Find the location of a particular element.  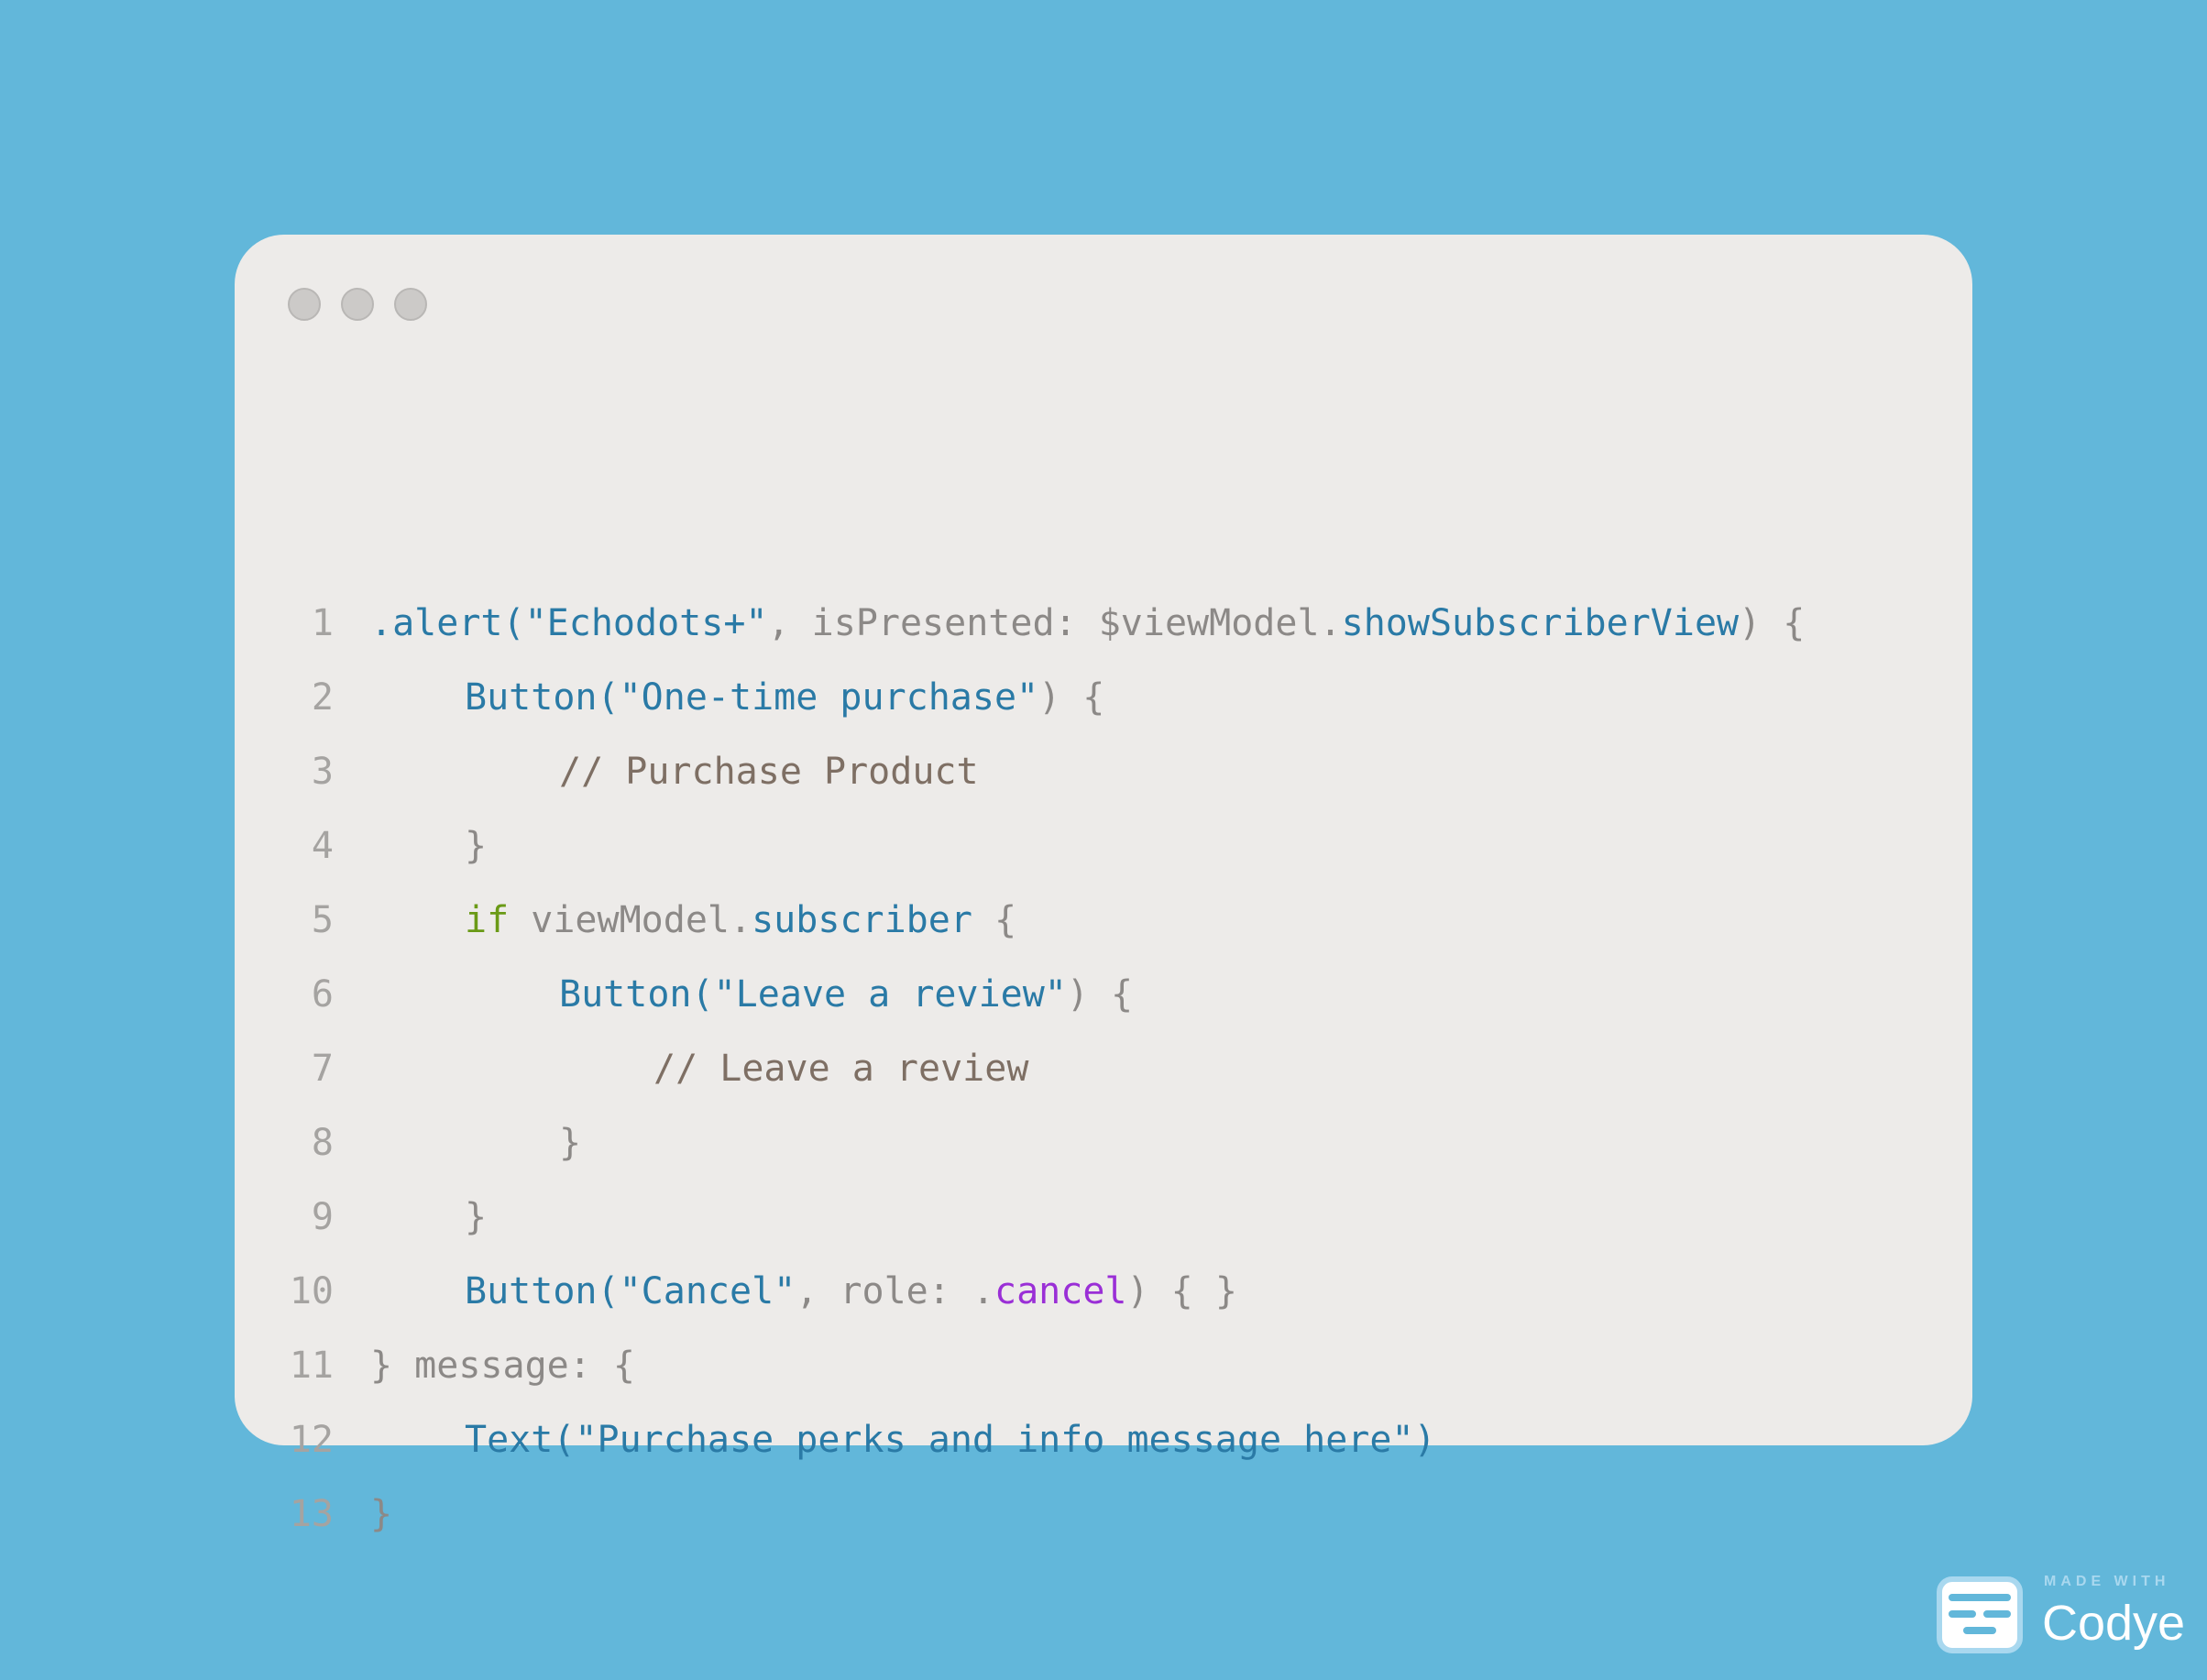

code-token: if is located at coordinates (487, 920).